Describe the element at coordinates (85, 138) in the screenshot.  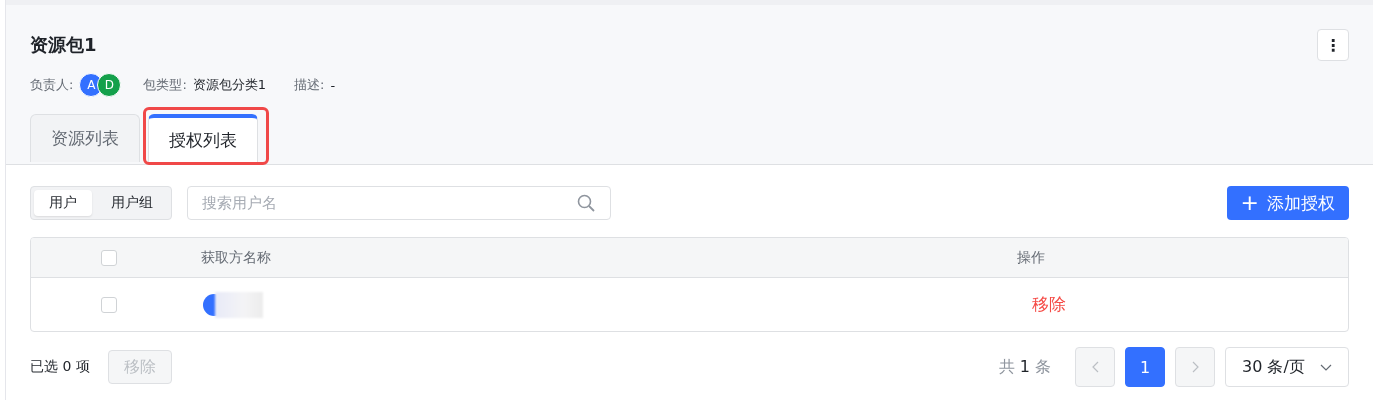
I see `tab: 资源列表` at that location.